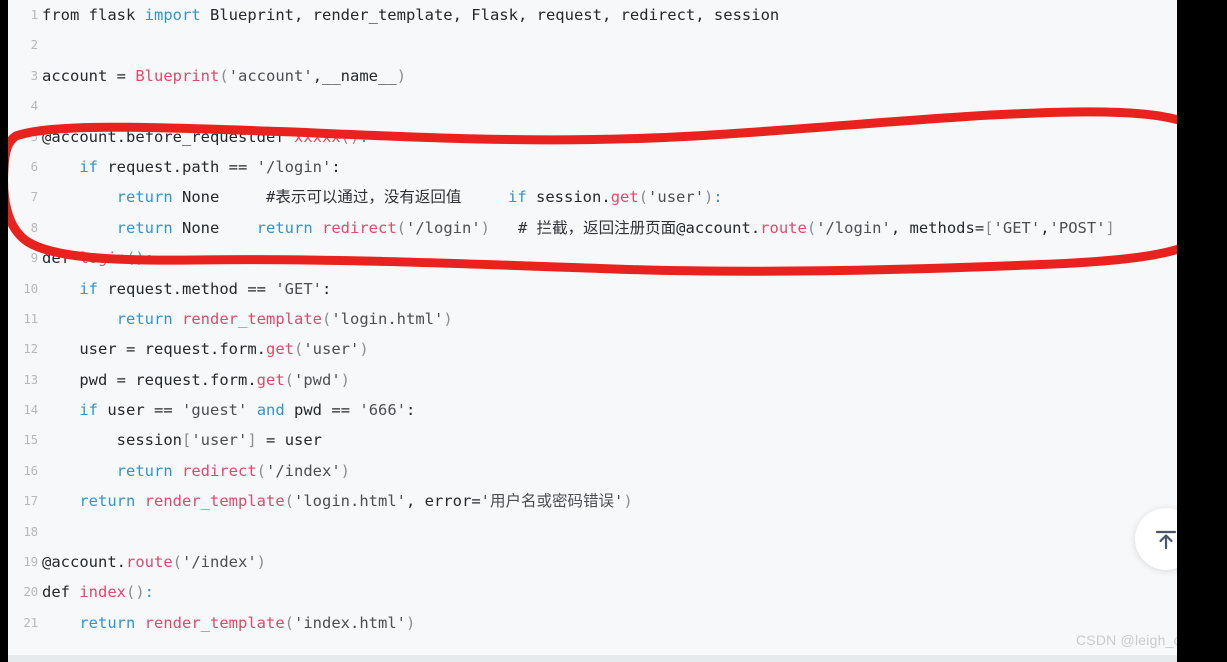 This screenshot has height=662, width=1227. What do you see at coordinates (592, 658) in the screenshot?
I see `editor-bottom-strip` at bounding box center [592, 658].